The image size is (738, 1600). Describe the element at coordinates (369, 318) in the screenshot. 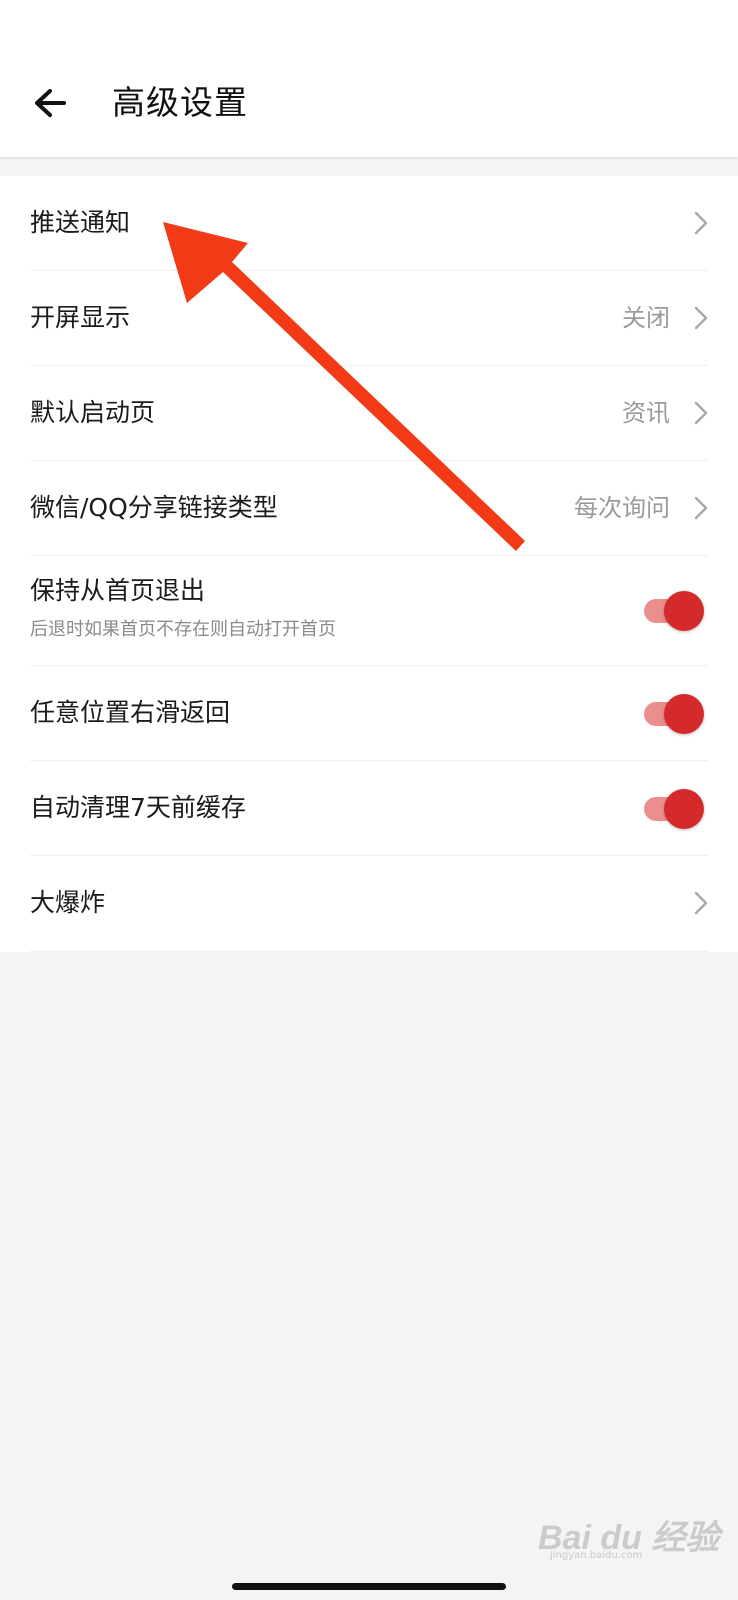

I see `setting-row-splash-display: 开屏显示 关闭` at that location.